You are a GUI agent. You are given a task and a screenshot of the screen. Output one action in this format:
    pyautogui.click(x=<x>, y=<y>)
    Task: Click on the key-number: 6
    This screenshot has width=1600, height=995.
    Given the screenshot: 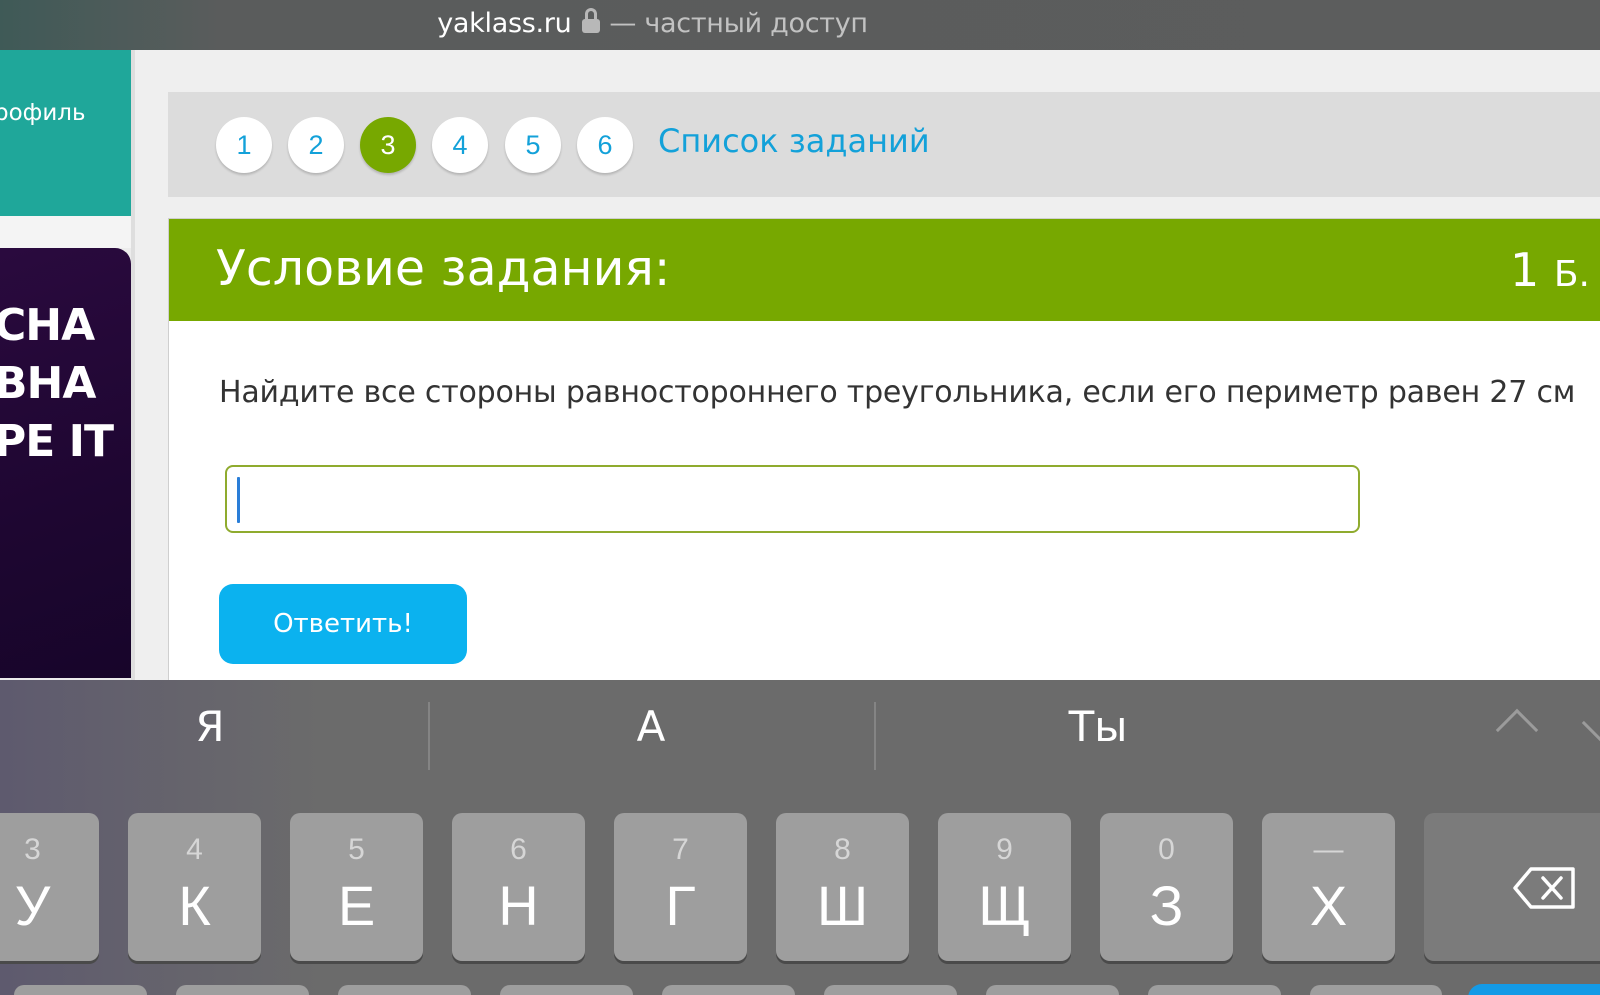 What is the action you would take?
    pyautogui.click(x=518, y=849)
    